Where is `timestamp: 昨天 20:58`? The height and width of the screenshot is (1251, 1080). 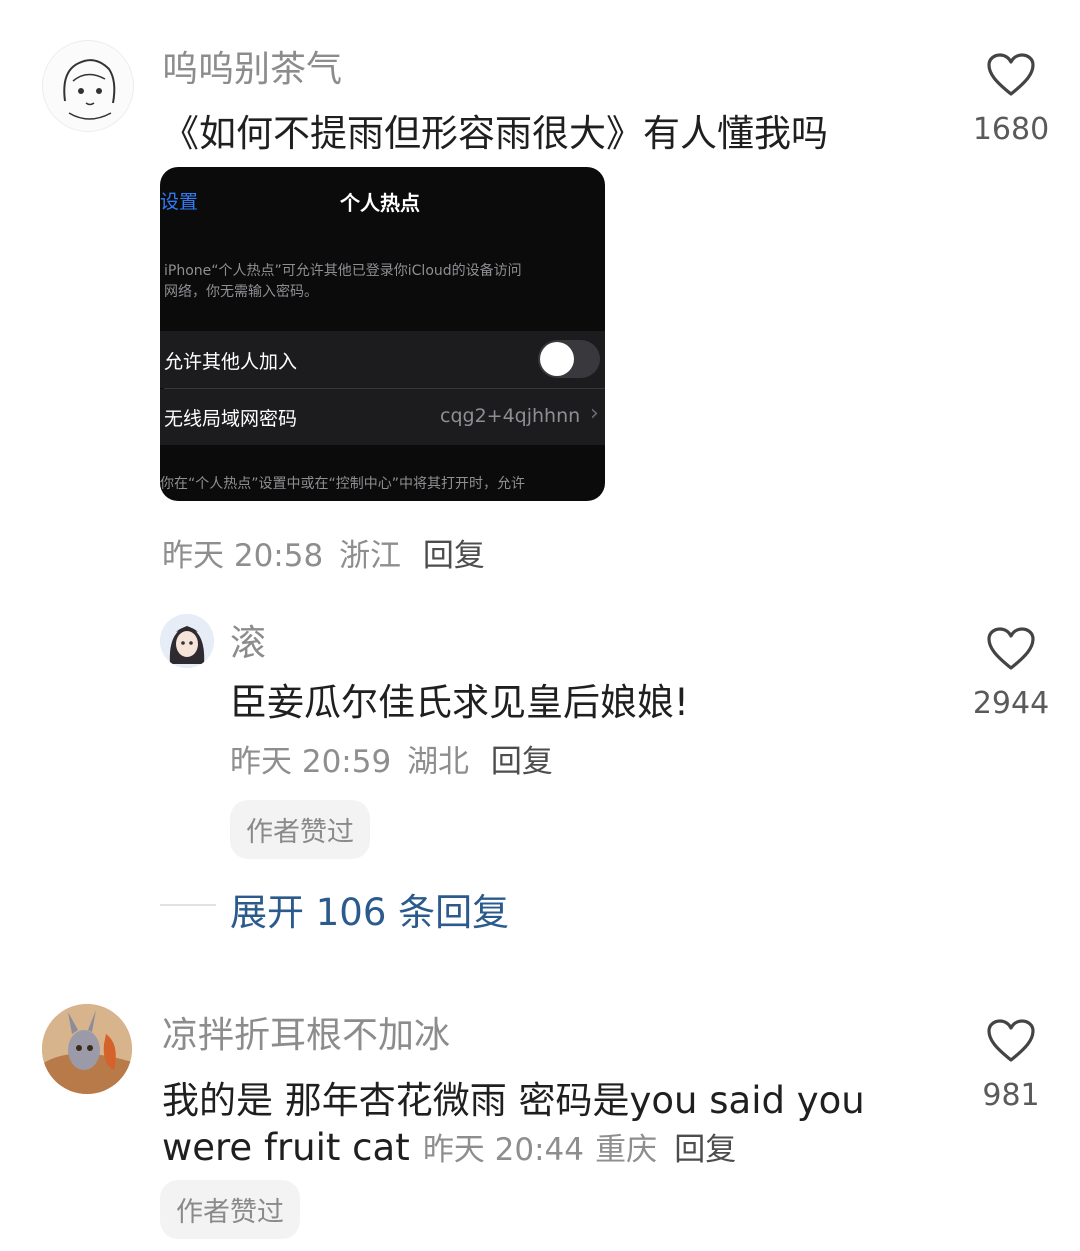 timestamp: 昨天 20:58 is located at coordinates (243, 556).